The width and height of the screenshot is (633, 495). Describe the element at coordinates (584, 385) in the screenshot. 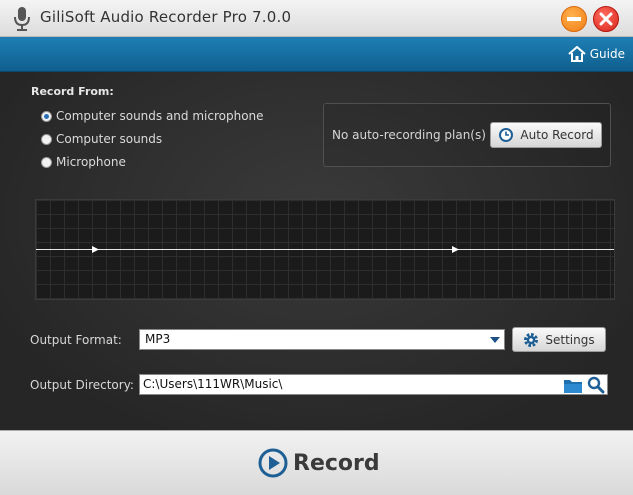

I see `directory-actions` at that location.